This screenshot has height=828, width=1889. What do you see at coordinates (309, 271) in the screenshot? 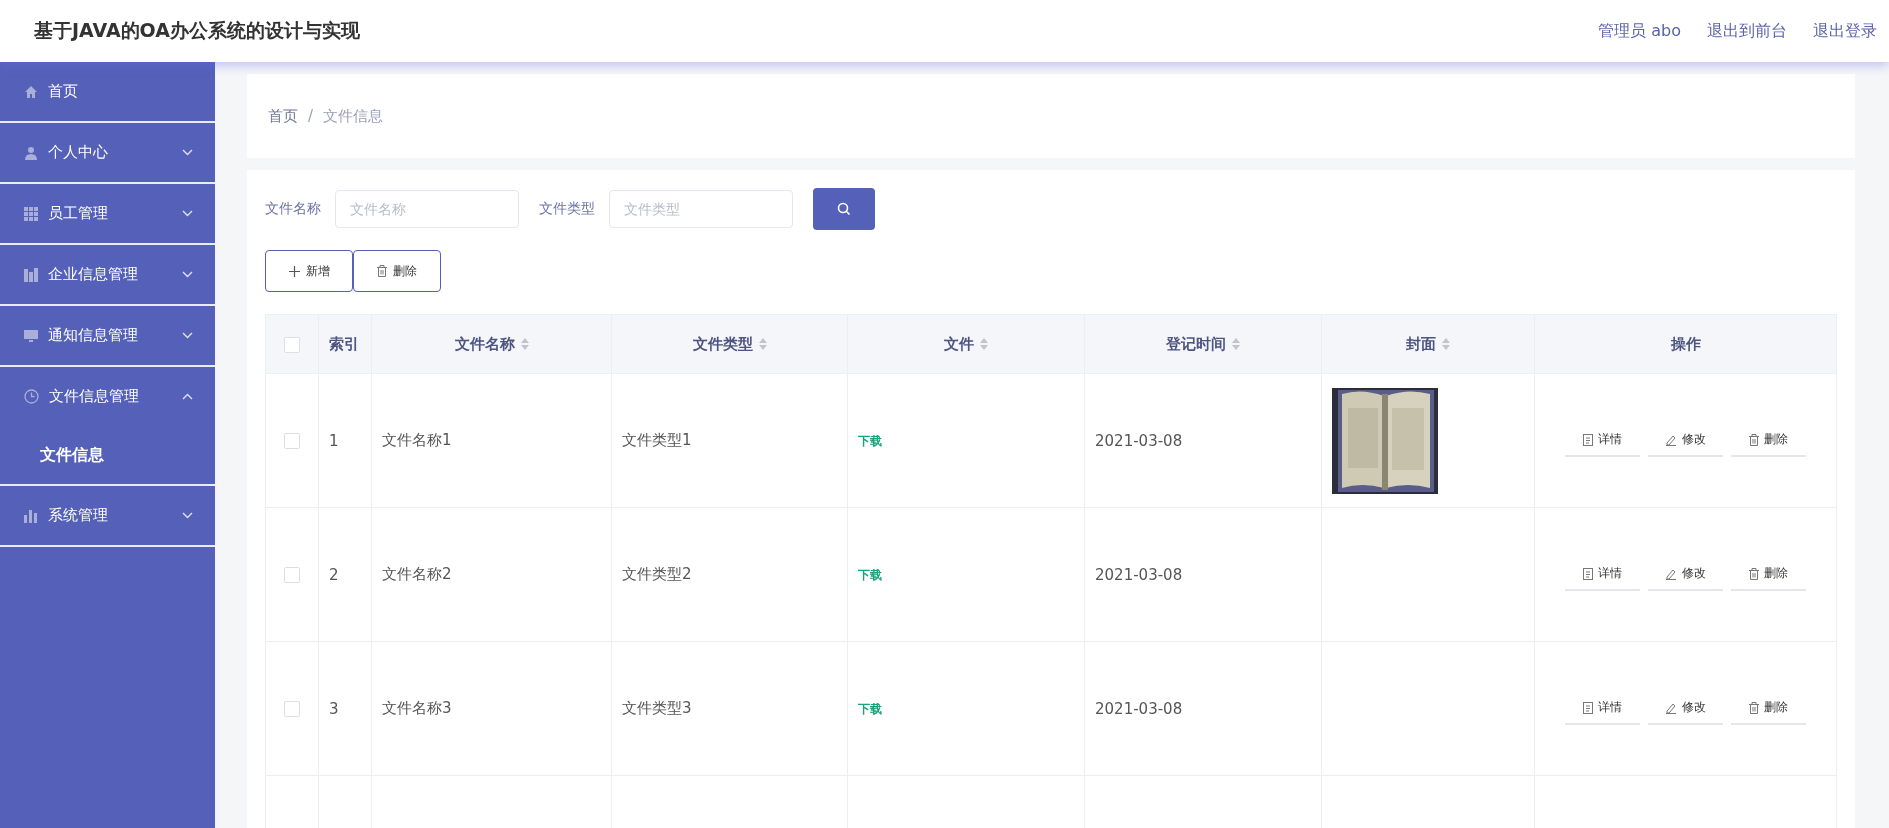
I see `add-button: 新增` at bounding box center [309, 271].